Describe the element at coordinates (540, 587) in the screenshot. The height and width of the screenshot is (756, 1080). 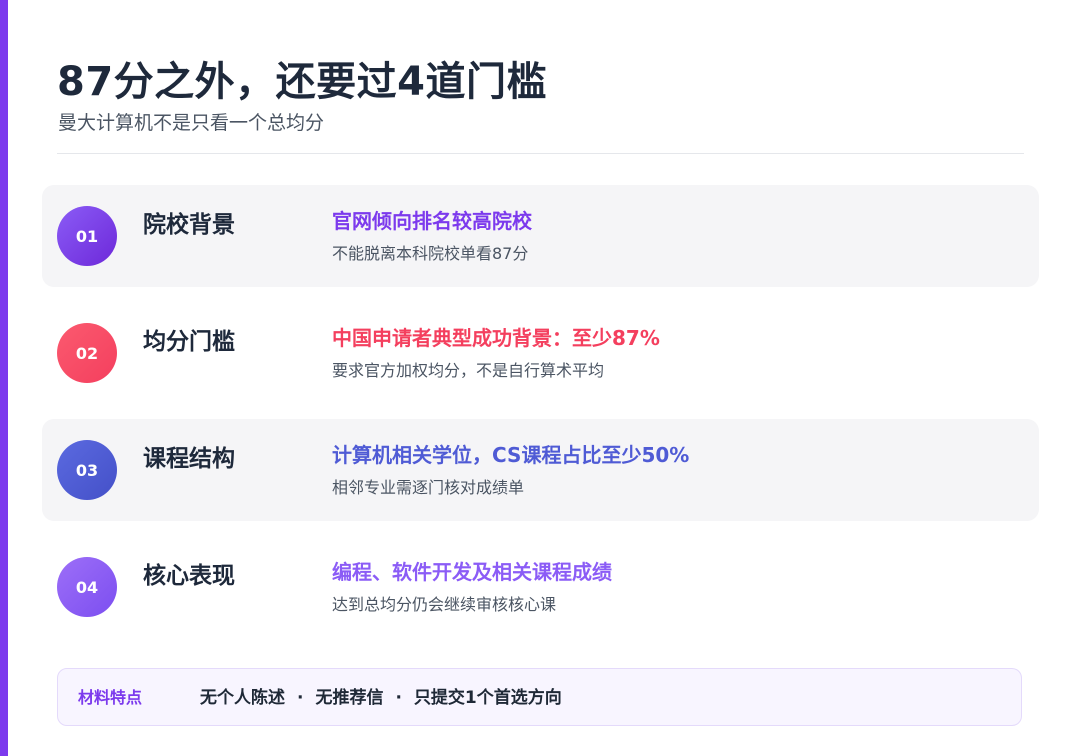
I see `criteria-row-4: 04 核心表现 编程、软件开发及相关课程成绩 达到总均分仍会继续审核核心课` at that location.